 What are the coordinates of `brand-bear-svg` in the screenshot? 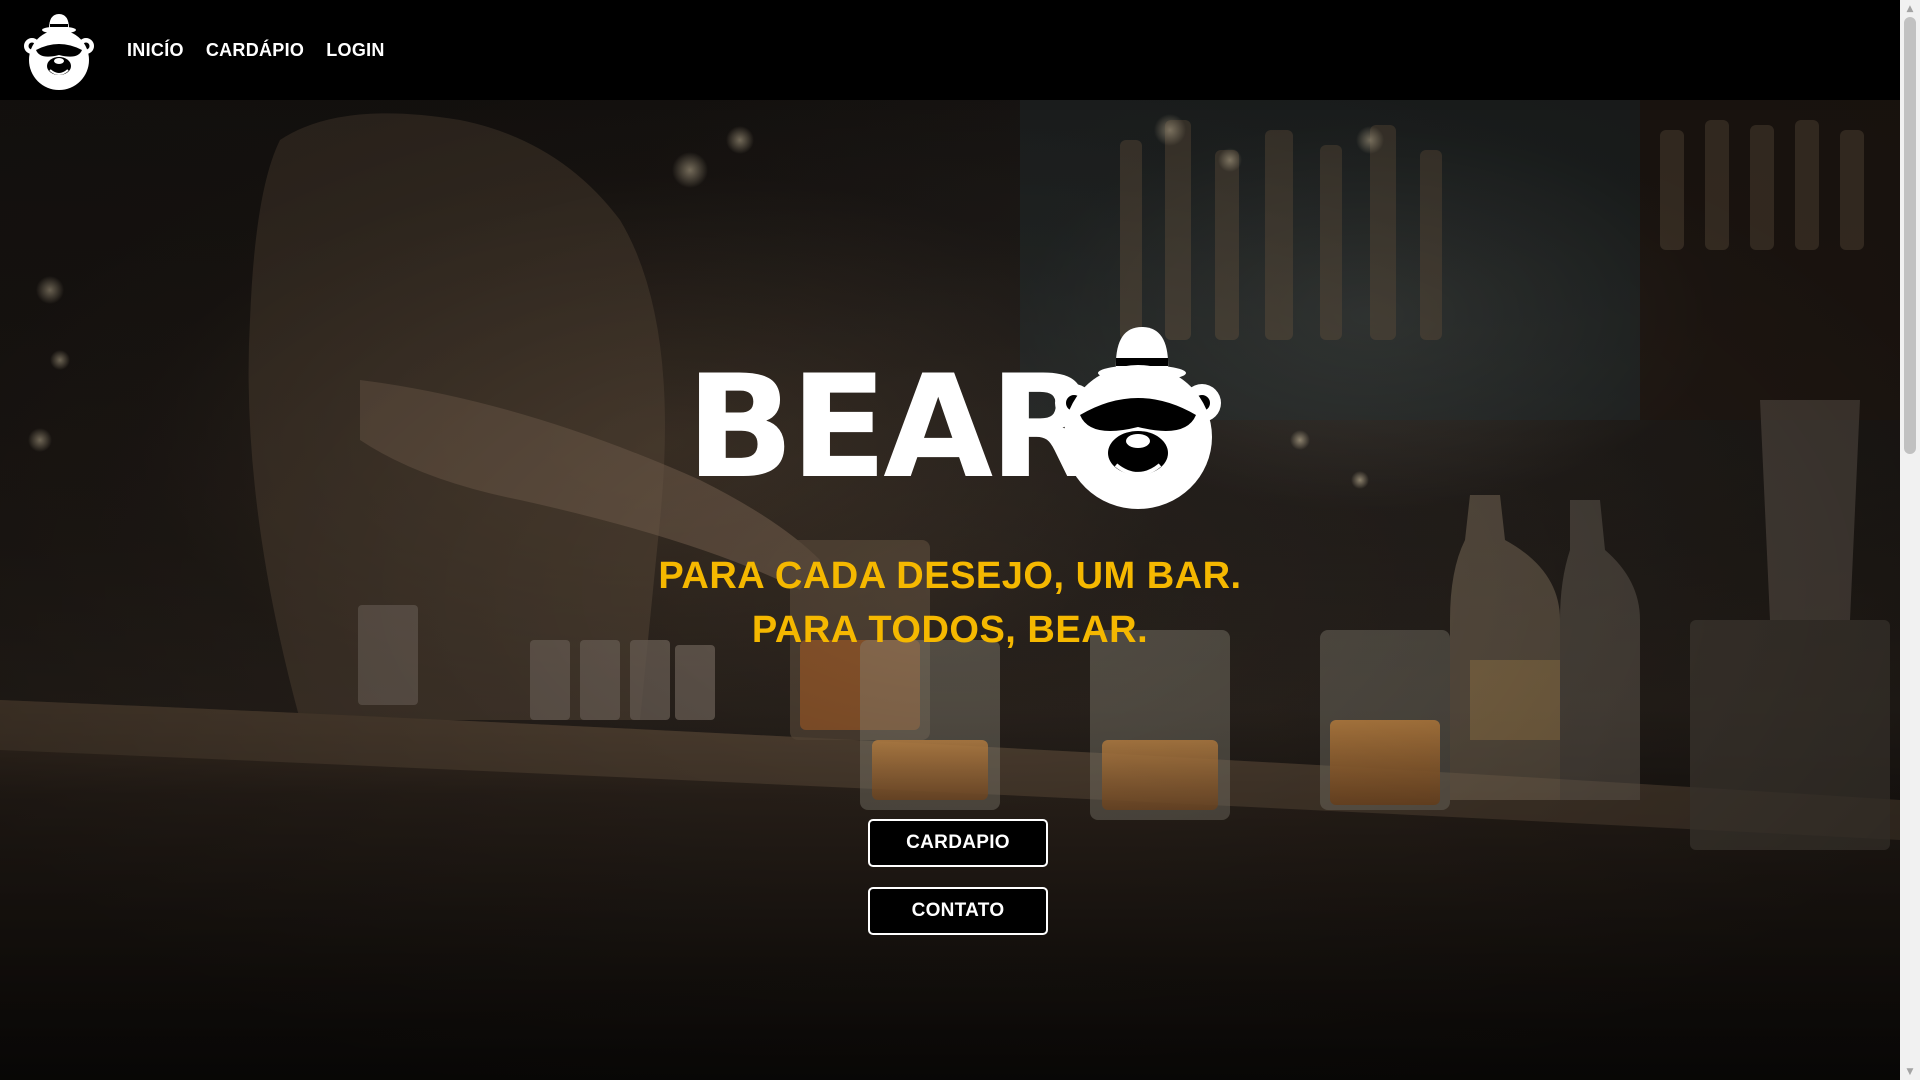 It's located at (1138, 418).